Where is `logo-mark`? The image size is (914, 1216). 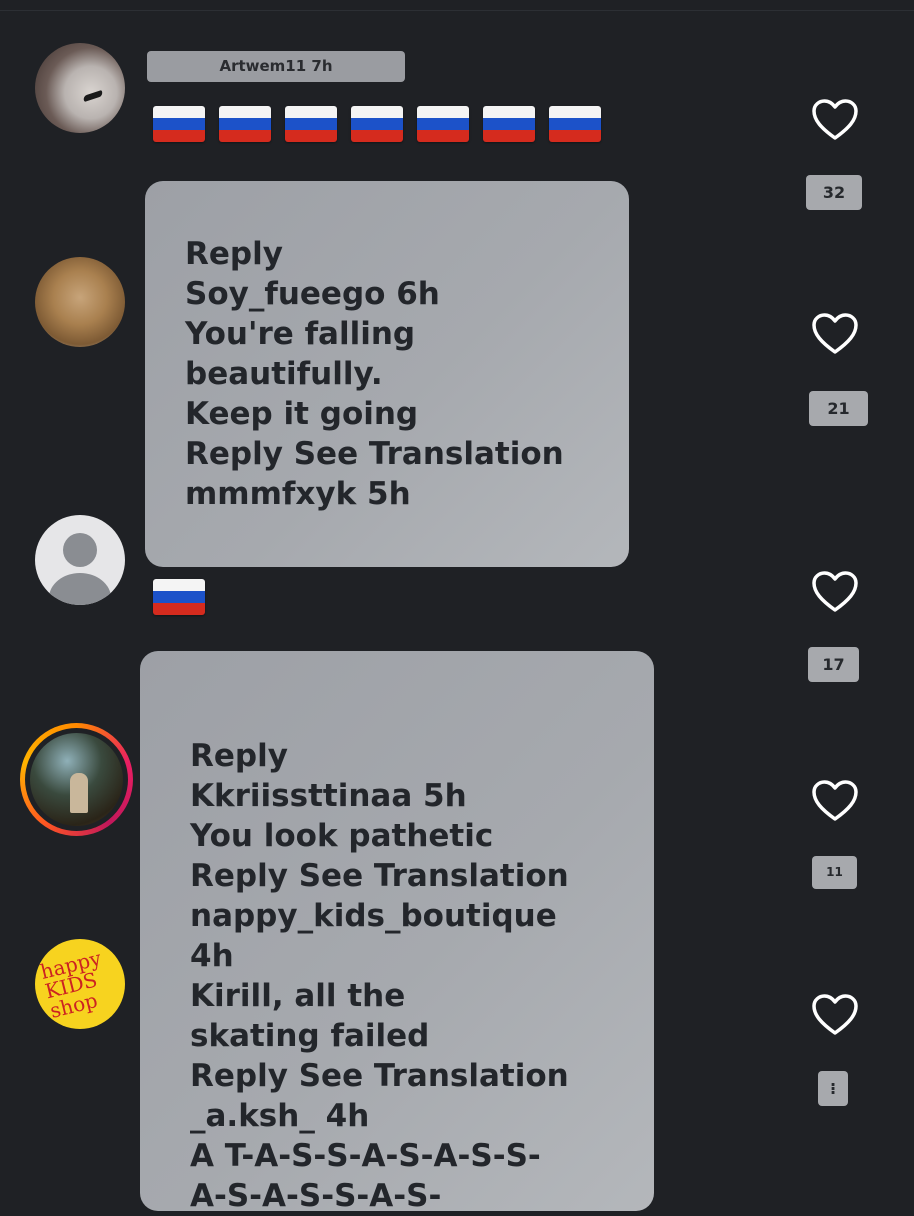 logo-mark is located at coordinates (93, 96).